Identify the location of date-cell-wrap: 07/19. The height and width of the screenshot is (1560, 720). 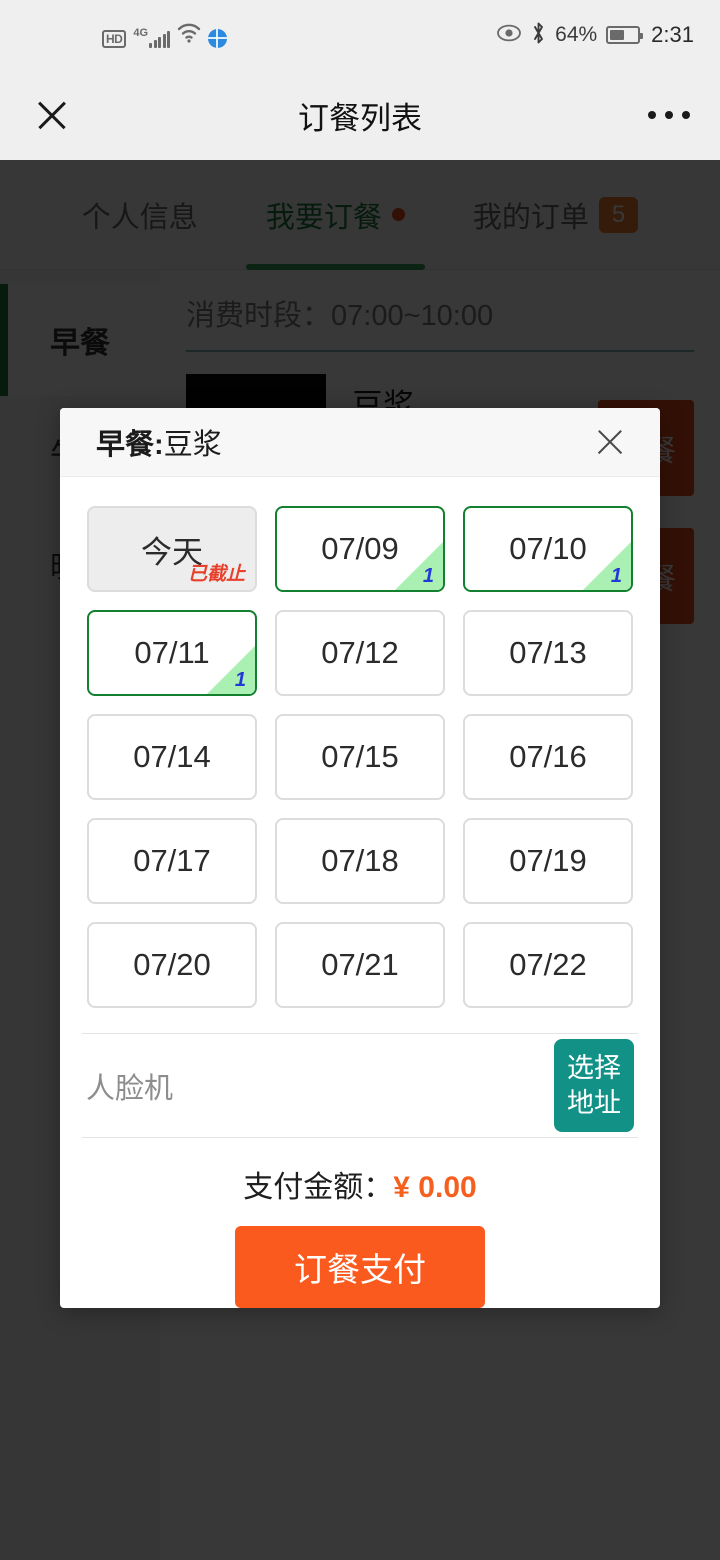
(548, 861).